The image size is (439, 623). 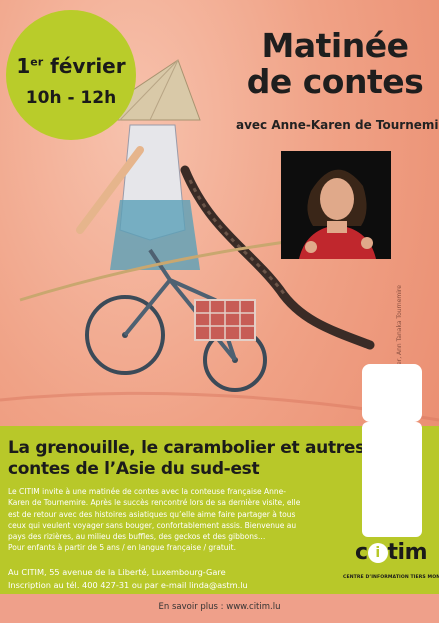 I want to click on date-badge: 1er février 10h - 12h, so click(x=71, y=75).